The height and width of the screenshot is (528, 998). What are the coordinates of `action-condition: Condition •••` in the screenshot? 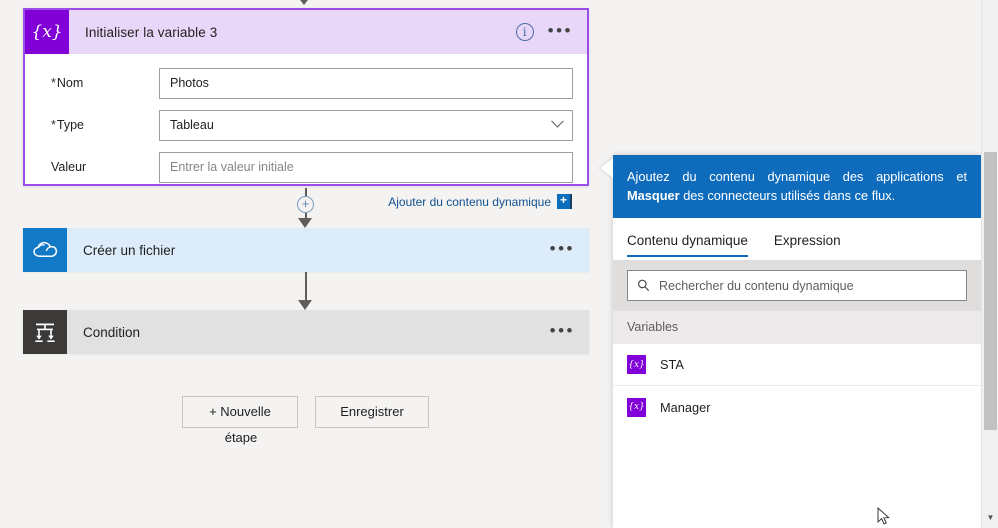 It's located at (306, 332).